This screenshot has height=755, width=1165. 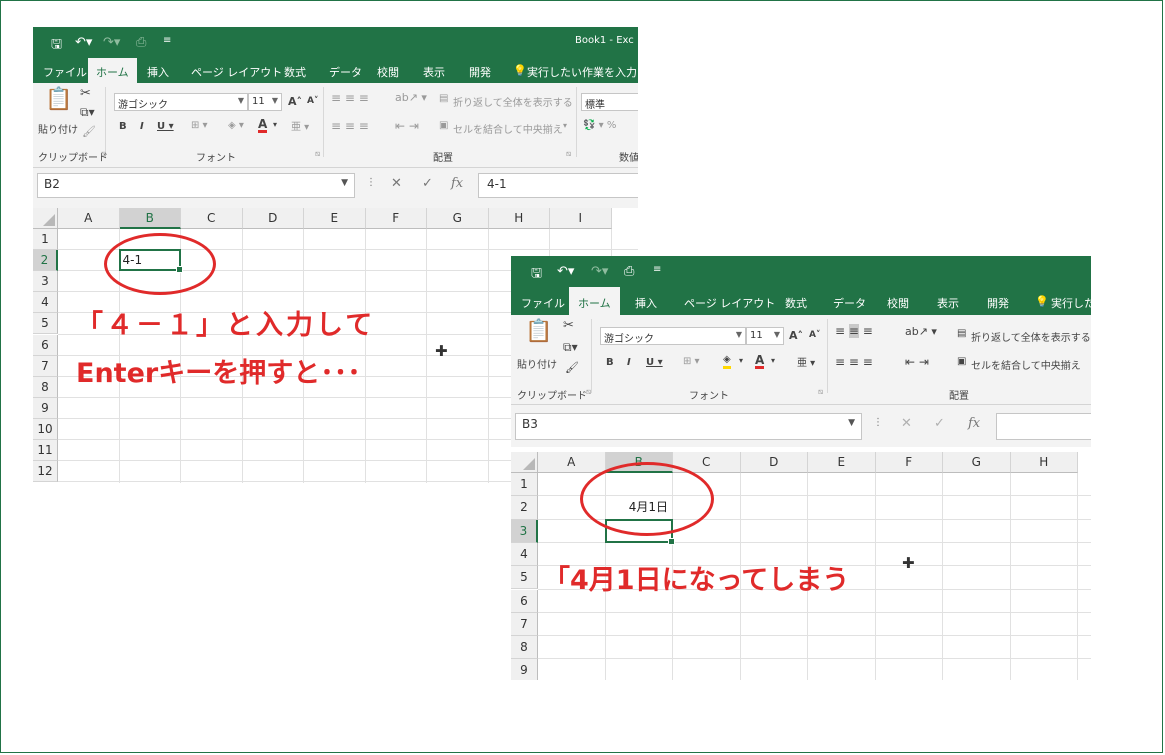 I want to click on merge-center-button: セルを結合して中央揃え, so click(x=1026, y=364).